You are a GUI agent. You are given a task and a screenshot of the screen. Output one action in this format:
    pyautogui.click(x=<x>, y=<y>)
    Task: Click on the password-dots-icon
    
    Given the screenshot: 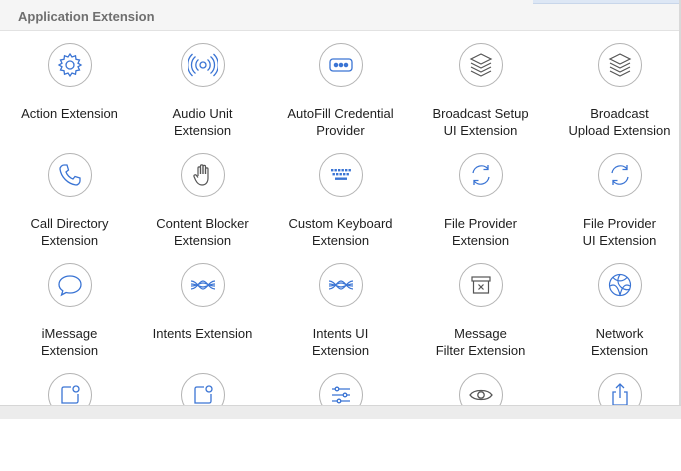 What is the action you would take?
    pyautogui.click(x=341, y=65)
    